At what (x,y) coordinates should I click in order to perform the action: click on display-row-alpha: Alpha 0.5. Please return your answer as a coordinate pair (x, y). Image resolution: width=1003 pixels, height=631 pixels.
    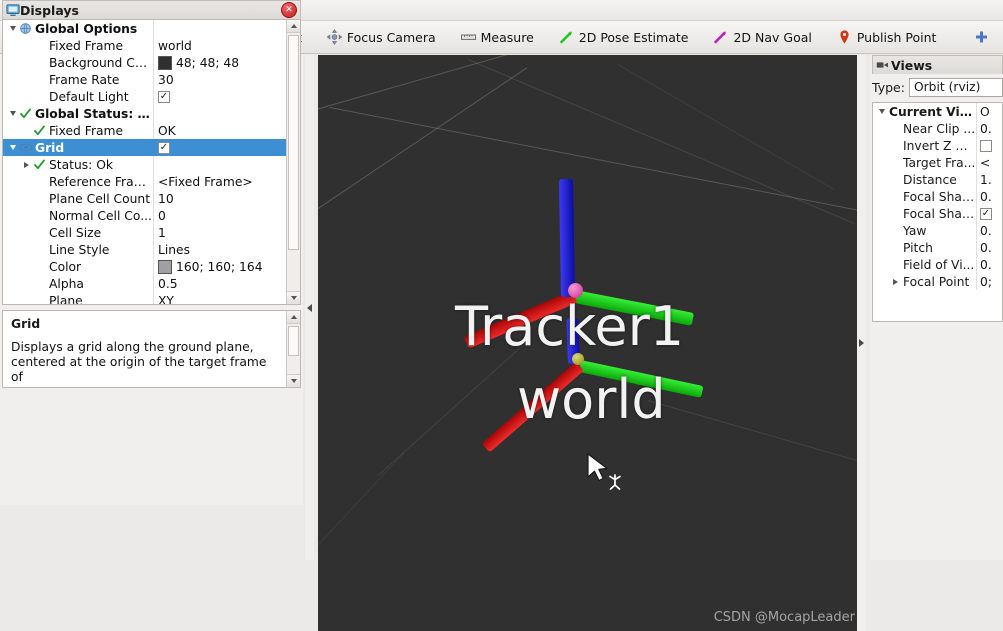
    Looking at the image, I should click on (145, 283).